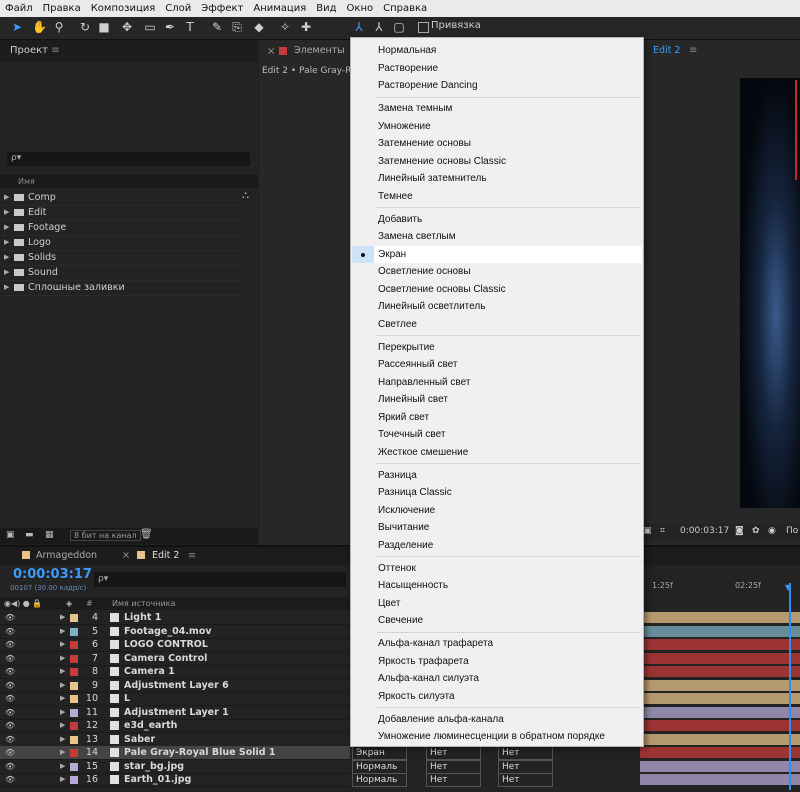  What do you see at coordinates (497, 364) in the screenshot?
I see `blend-mode-item: Рассеянный свет` at bounding box center [497, 364].